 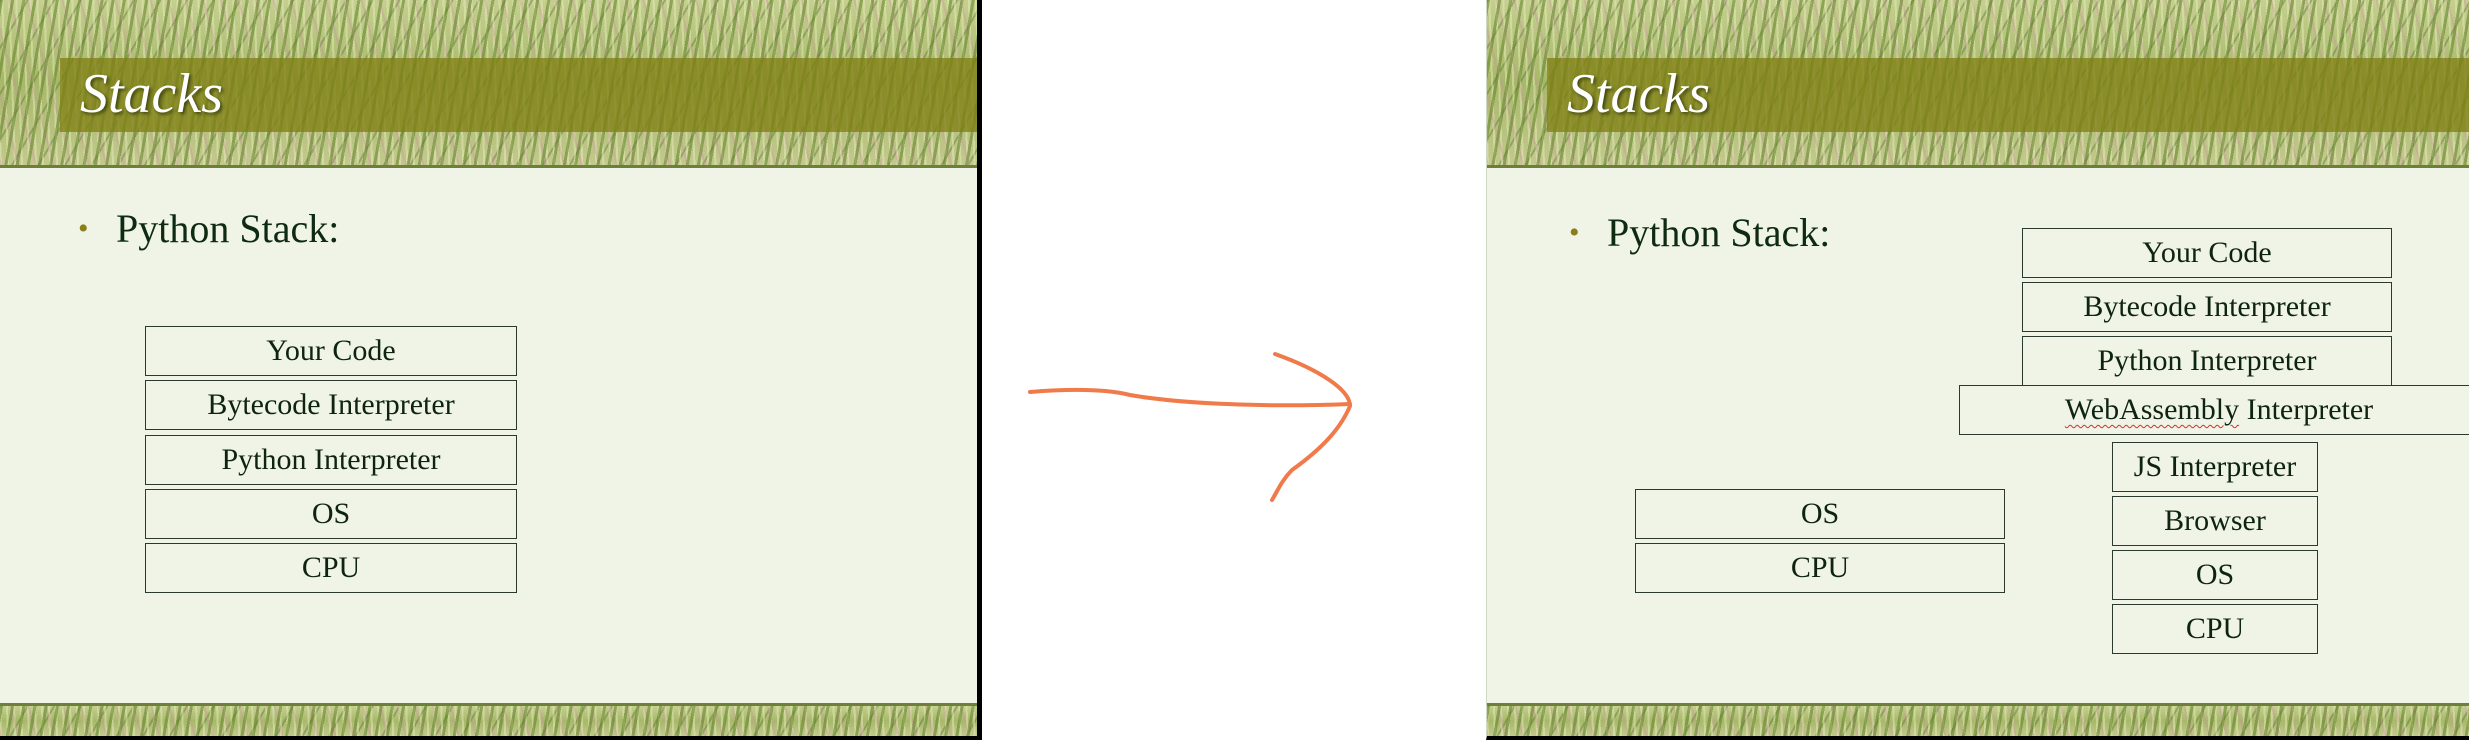 I want to click on wasm-stack-box-js-interpreter: JS Interpreter, so click(x=2215, y=467).